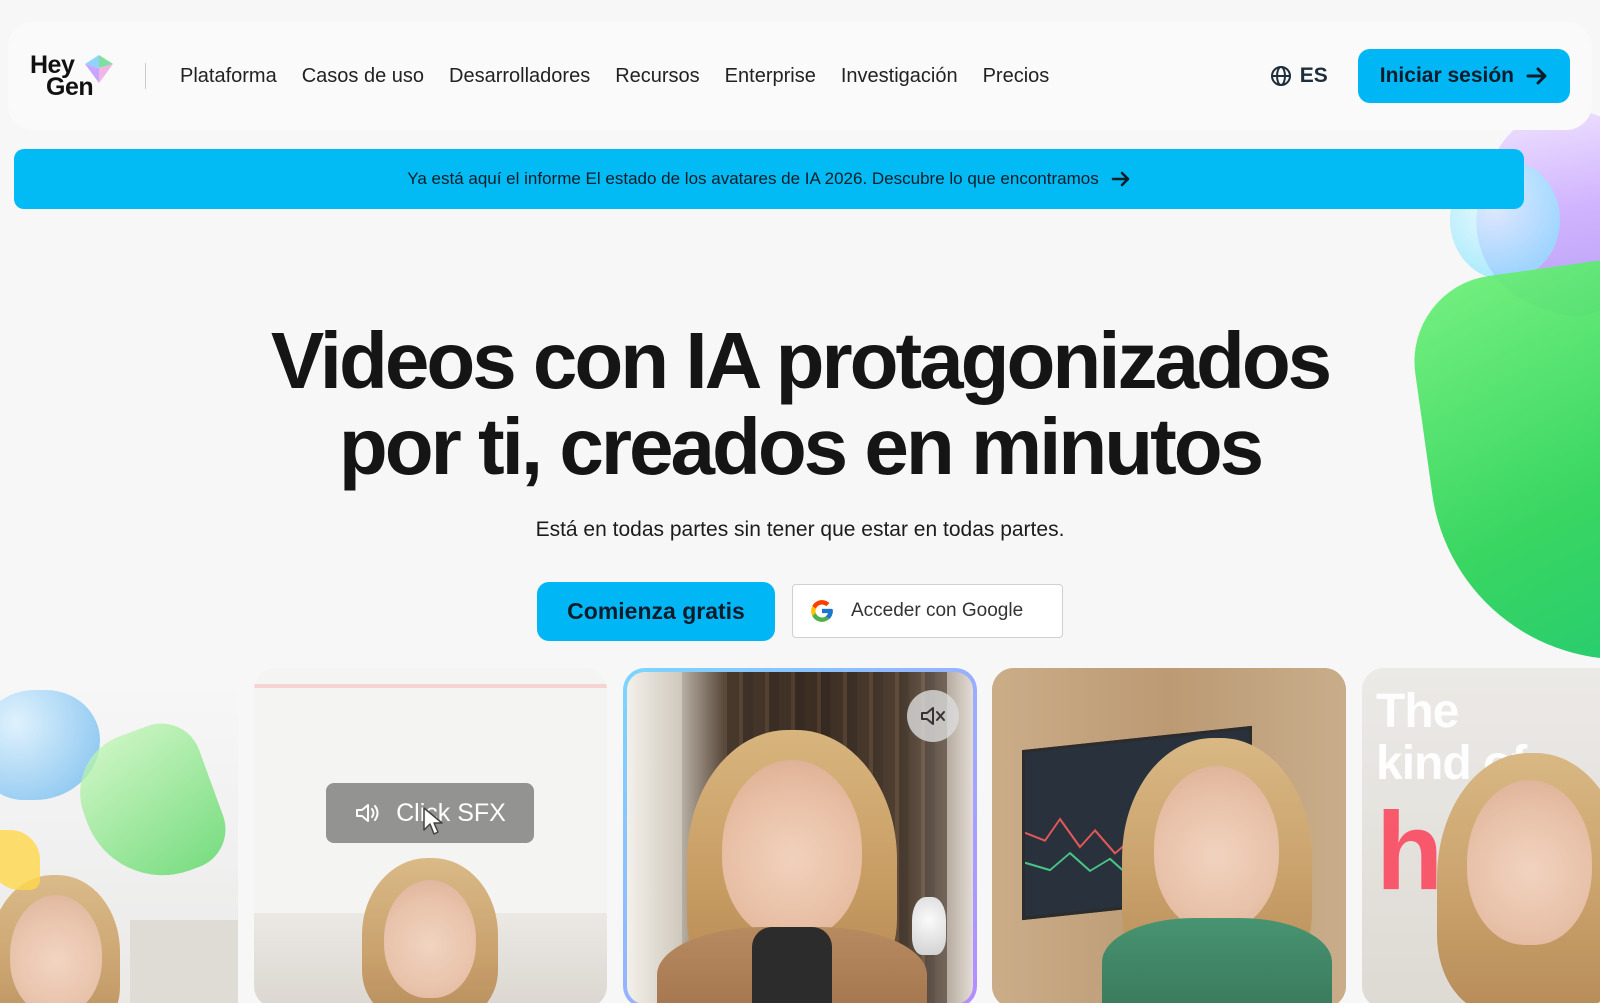 The height and width of the screenshot is (1003, 1600). I want to click on speaker-icon, so click(367, 813).